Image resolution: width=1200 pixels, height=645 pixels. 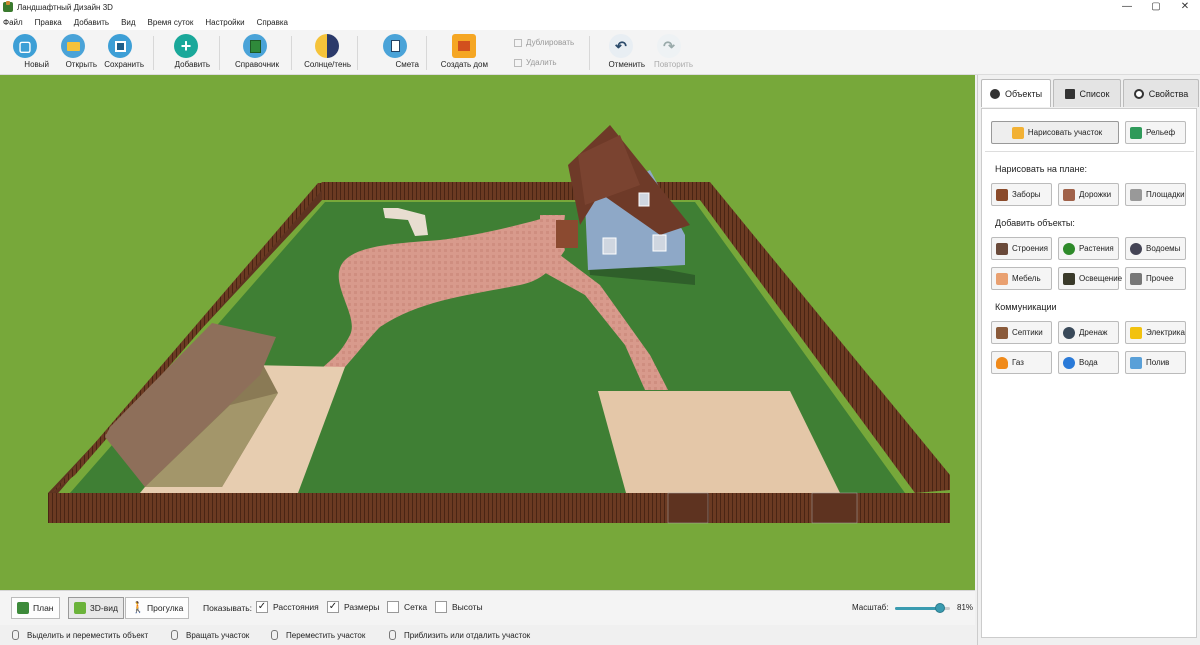 I want to click on tab-objects: Объекты, so click(x=1016, y=93).